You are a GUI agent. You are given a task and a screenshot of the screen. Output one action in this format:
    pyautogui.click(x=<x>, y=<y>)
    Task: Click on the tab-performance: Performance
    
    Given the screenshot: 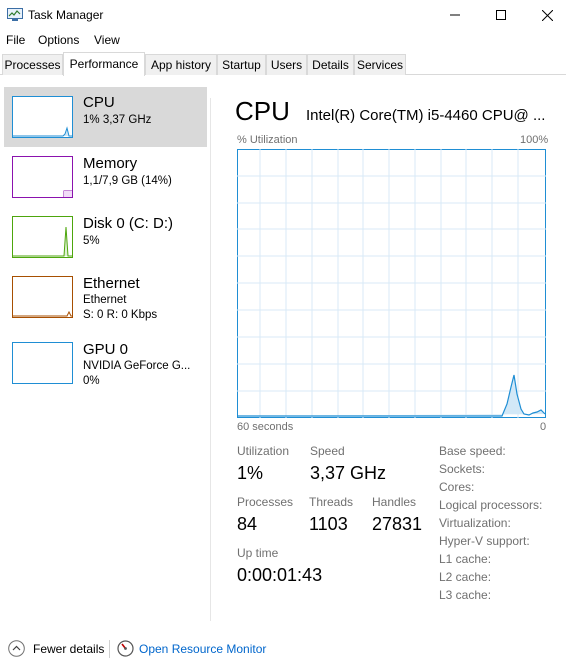 What is the action you would take?
    pyautogui.click(x=104, y=64)
    